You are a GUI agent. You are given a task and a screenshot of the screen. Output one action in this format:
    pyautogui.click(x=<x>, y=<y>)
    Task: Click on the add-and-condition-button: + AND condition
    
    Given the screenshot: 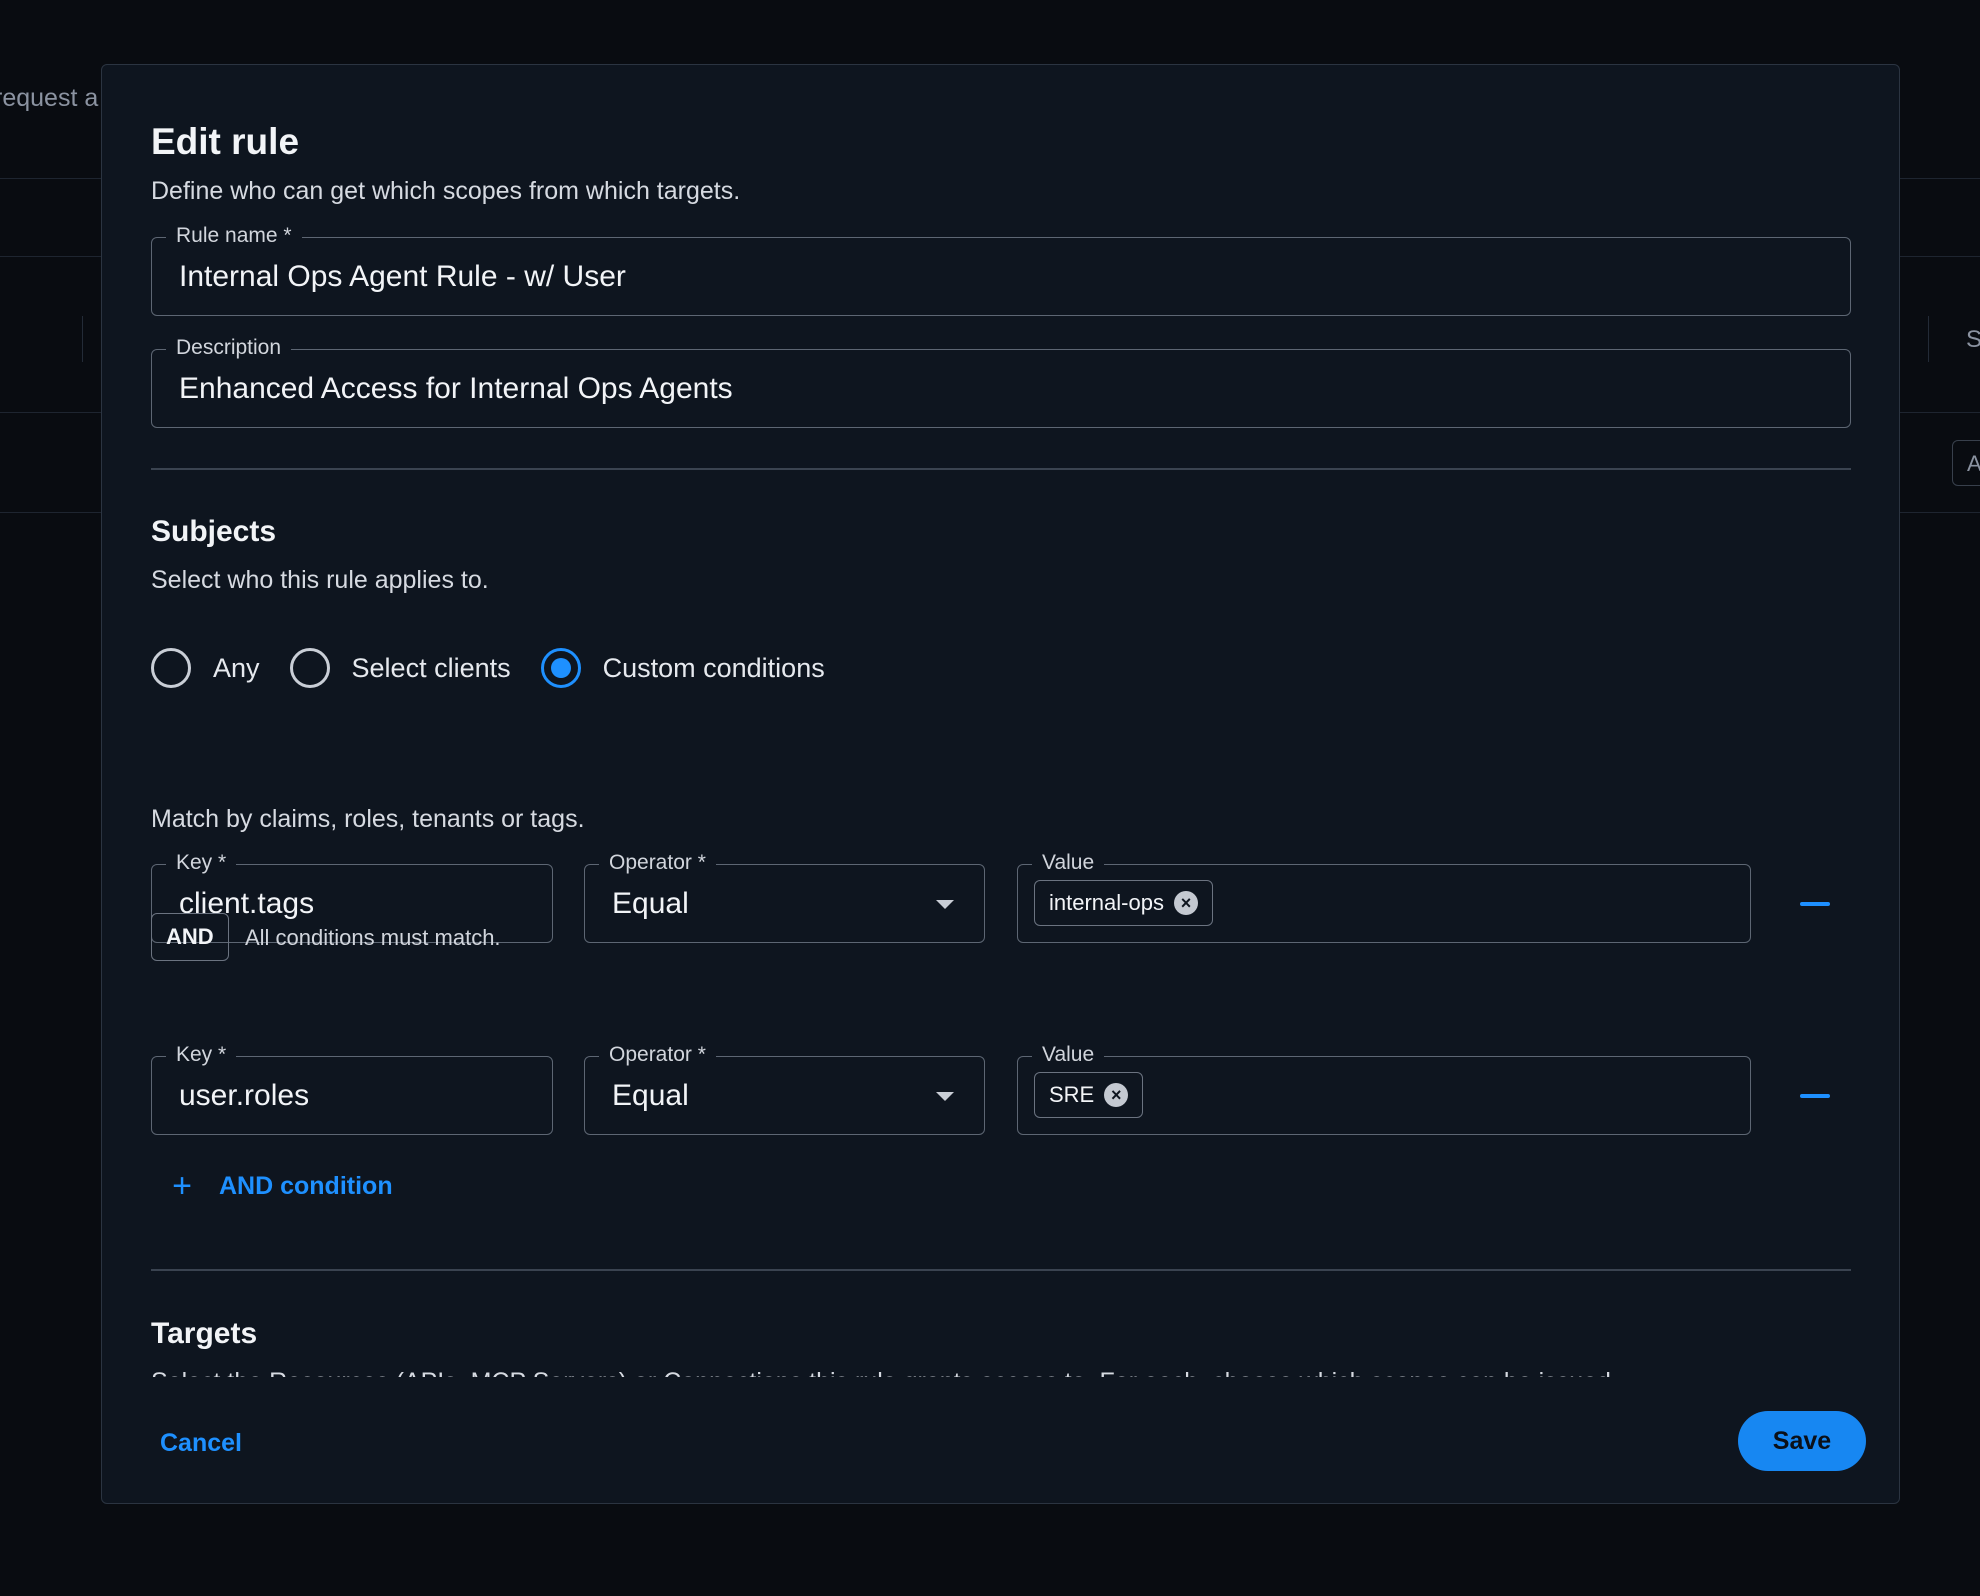 What is the action you would take?
    pyautogui.click(x=279, y=1186)
    